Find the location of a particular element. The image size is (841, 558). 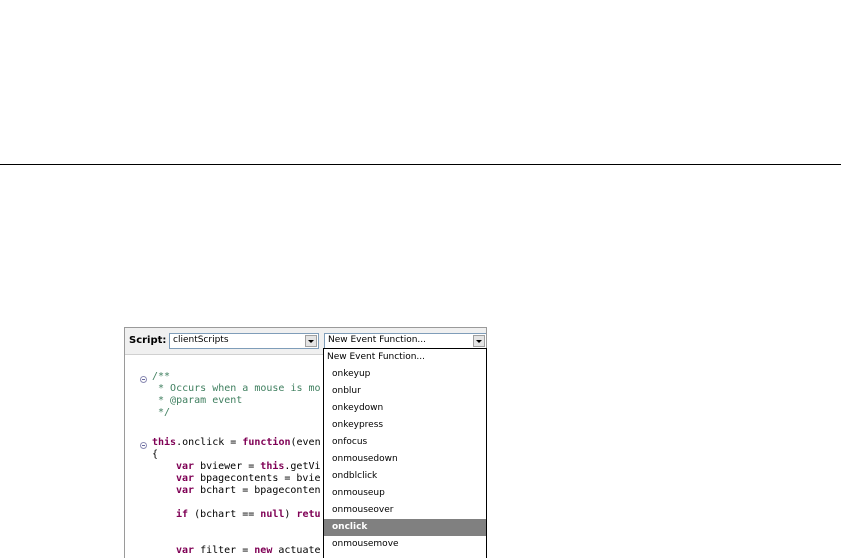

dropdown-item-label: onmousemove is located at coordinates (365, 544).